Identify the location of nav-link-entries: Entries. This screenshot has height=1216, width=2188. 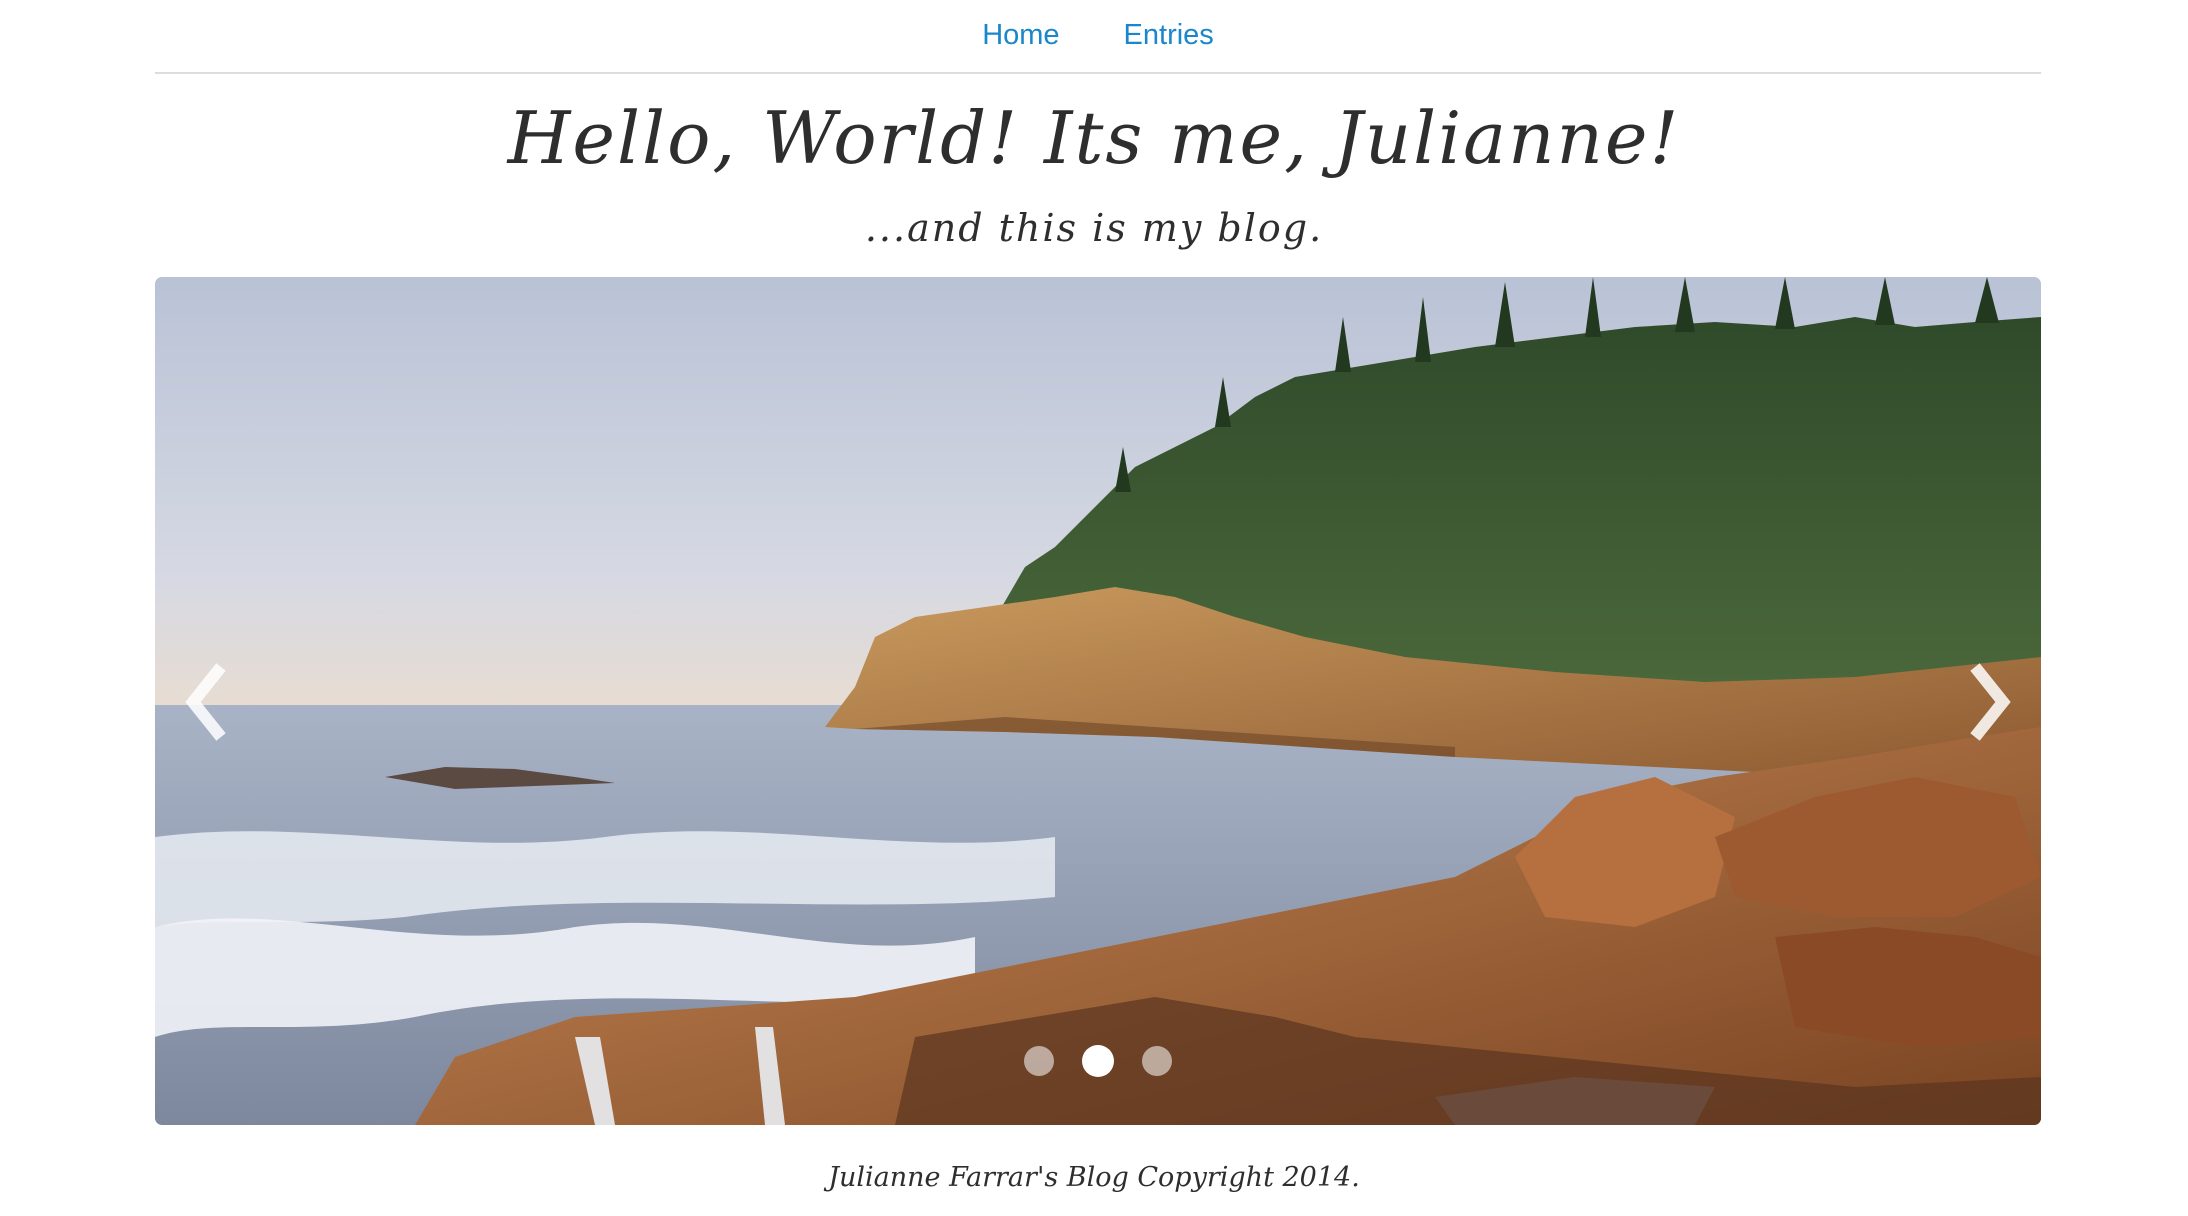
(1169, 36).